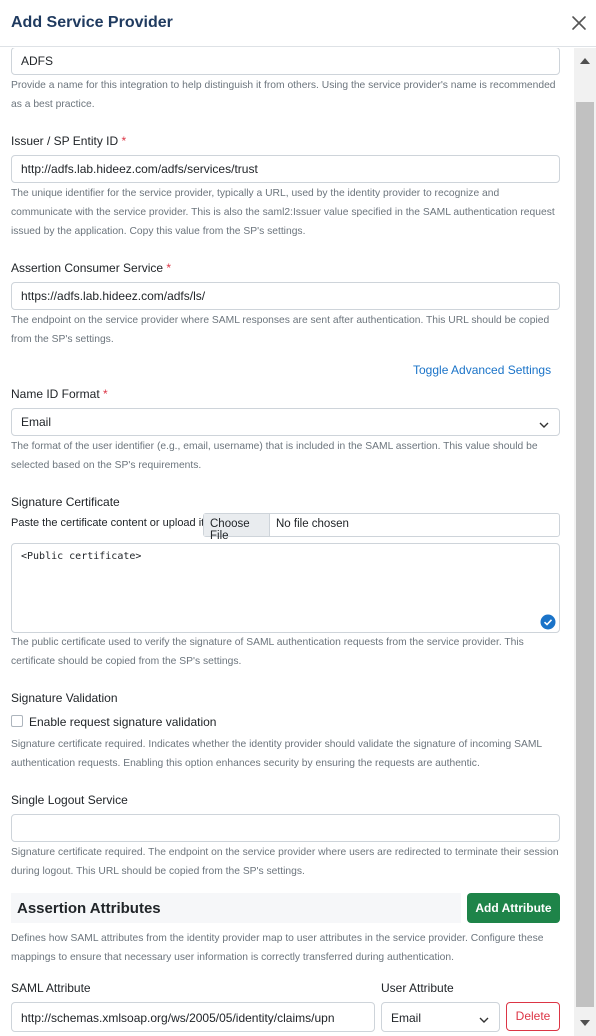 The width and height of the screenshot is (596, 1036). What do you see at coordinates (285, 61) in the screenshot?
I see `name-input: ADFS` at bounding box center [285, 61].